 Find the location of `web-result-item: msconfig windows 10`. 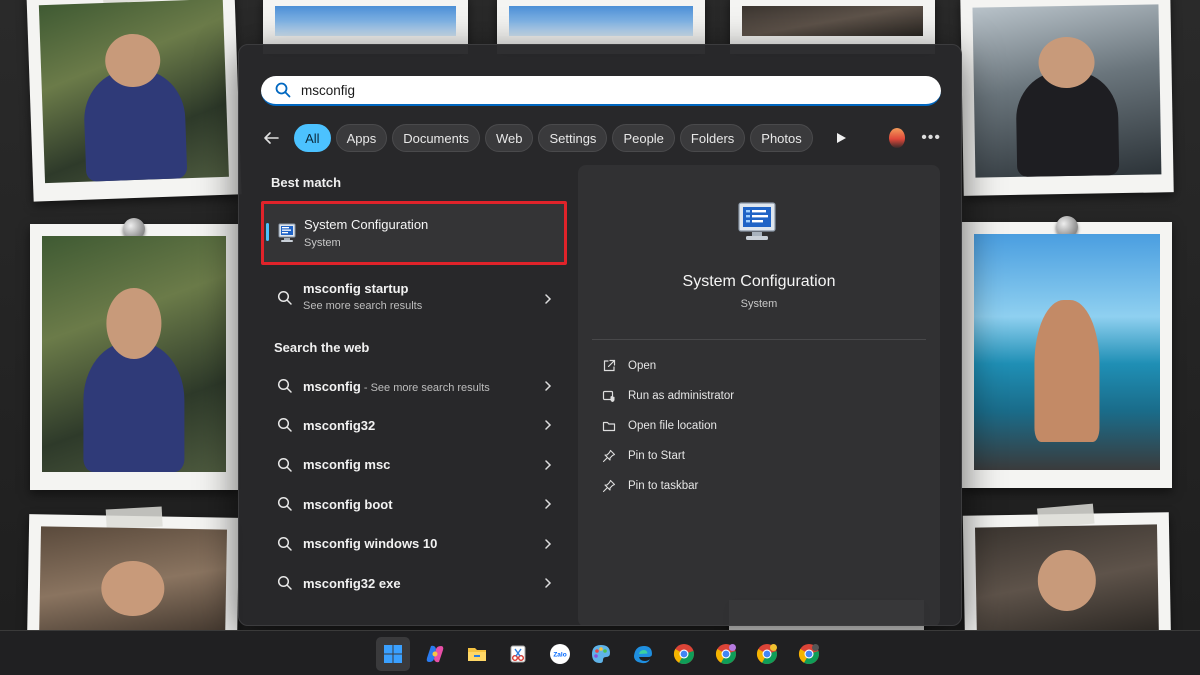

web-result-item: msconfig windows 10 is located at coordinates (414, 544).